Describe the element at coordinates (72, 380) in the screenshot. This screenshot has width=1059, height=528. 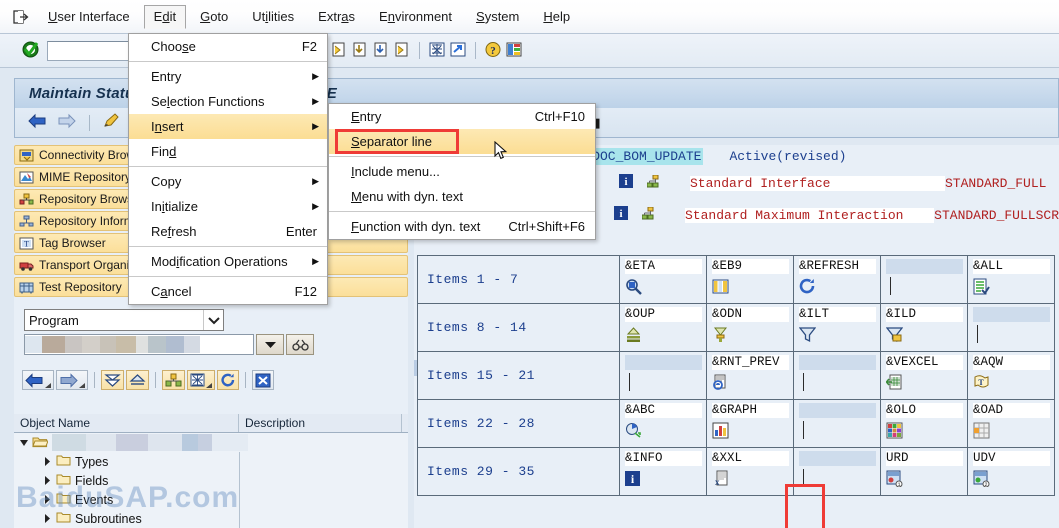
I see `forward-button` at that location.